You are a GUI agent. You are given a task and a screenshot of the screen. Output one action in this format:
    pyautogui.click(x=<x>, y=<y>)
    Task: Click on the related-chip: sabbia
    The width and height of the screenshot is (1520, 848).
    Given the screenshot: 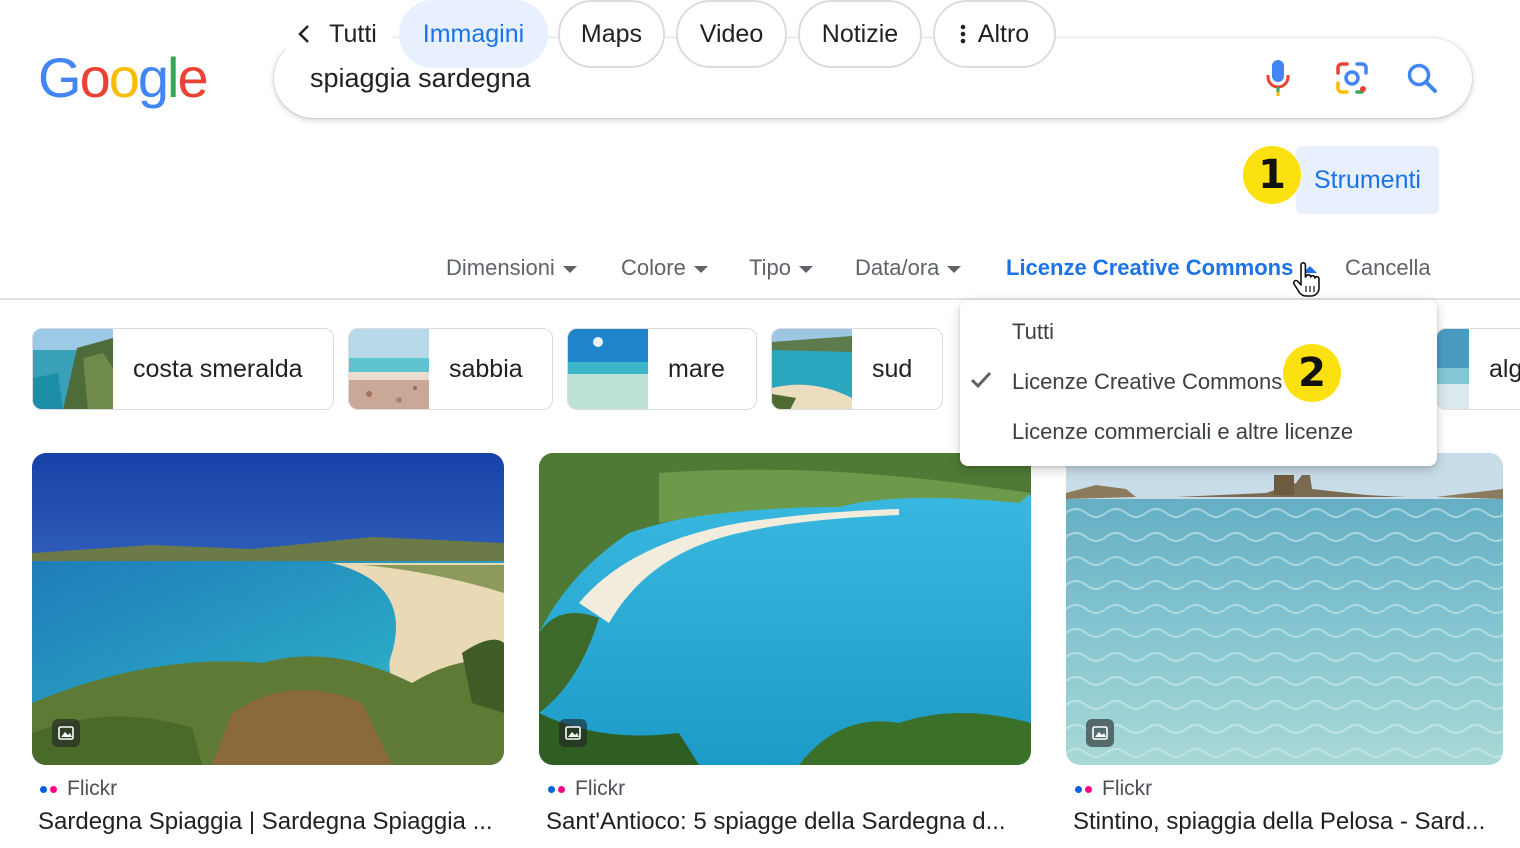 What is the action you would take?
    pyautogui.click(x=450, y=369)
    